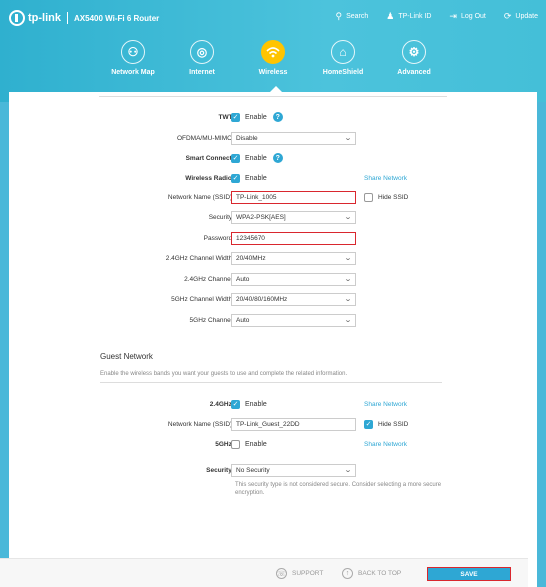  I want to click on channel-24-select: Auto ⌄, so click(293, 279).